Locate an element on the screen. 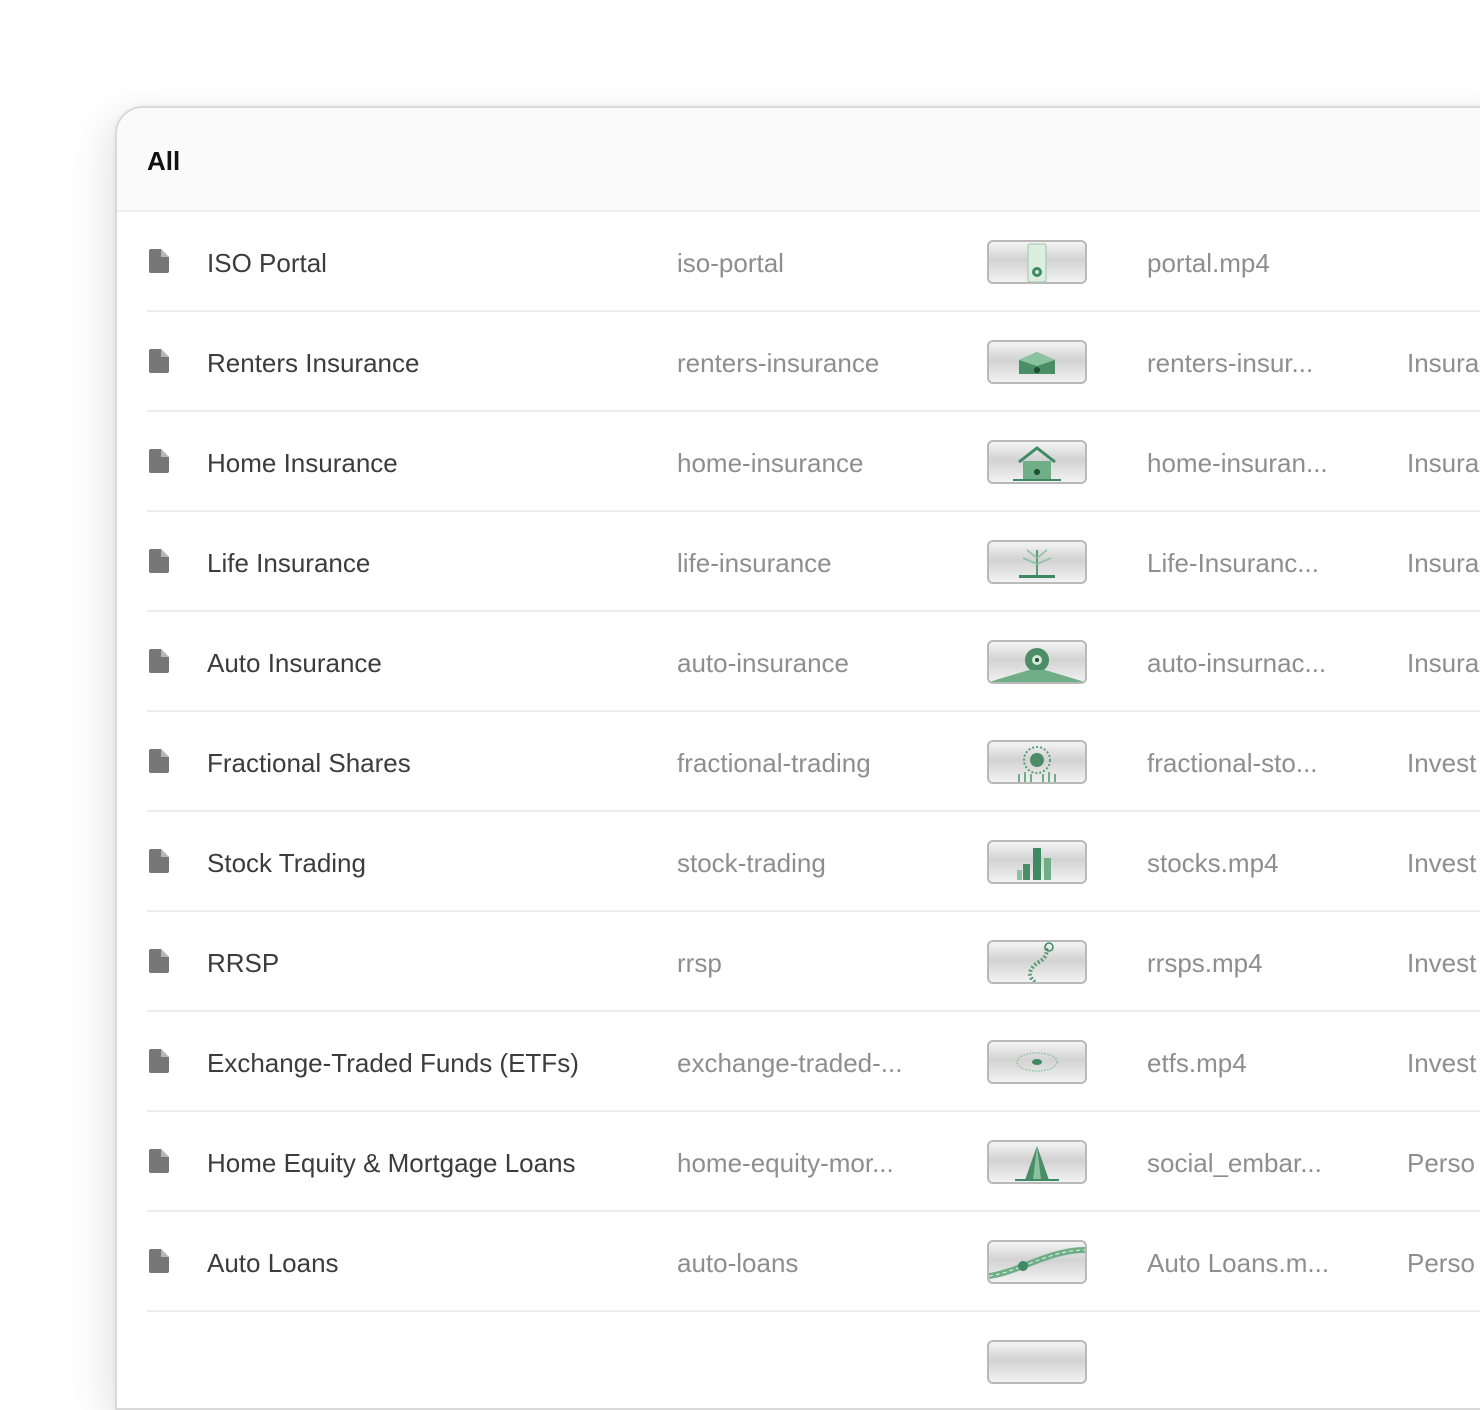  item-name: Exchange-Traded Funds (ETFs) is located at coordinates (393, 1063).